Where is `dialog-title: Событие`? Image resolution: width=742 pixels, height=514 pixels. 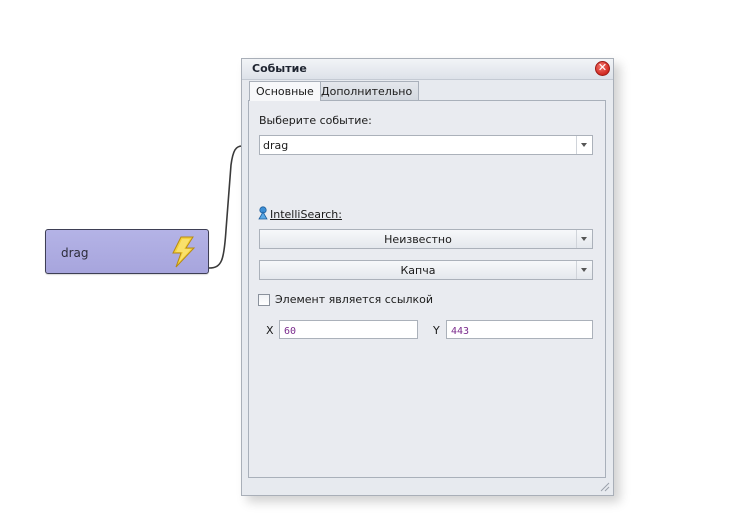 dialog-title: Событие is located at coordinates (279, 68).